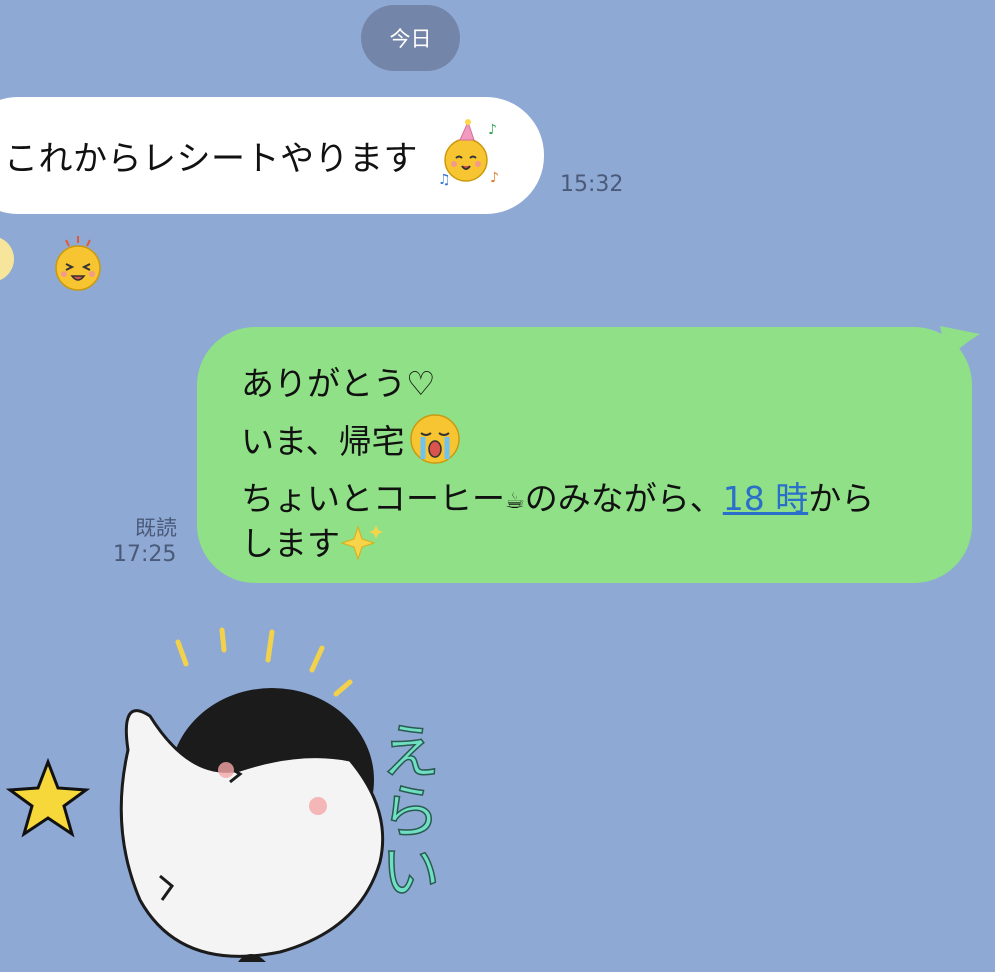  What do you see at coordinates (623, 498) in the screenshot?
I see `outgoing-line-3-mid: のみながら、` at bounding box center [623, 498].